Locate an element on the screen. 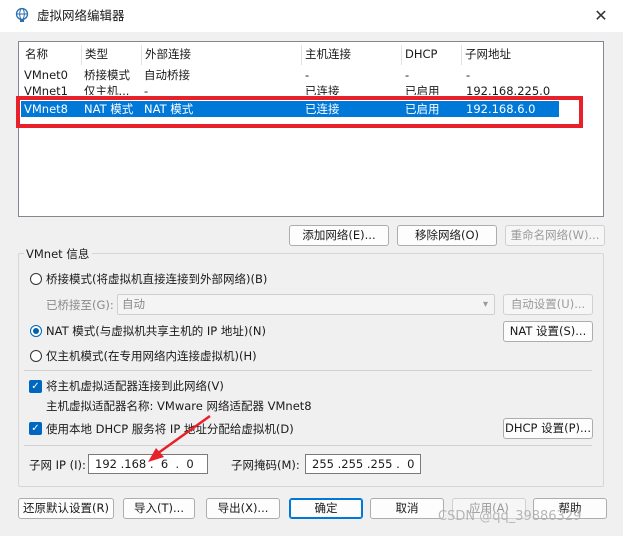 This screenshot has height=536, width=623. cell-external: 自动桥接 is located at coordinates (167, 75).